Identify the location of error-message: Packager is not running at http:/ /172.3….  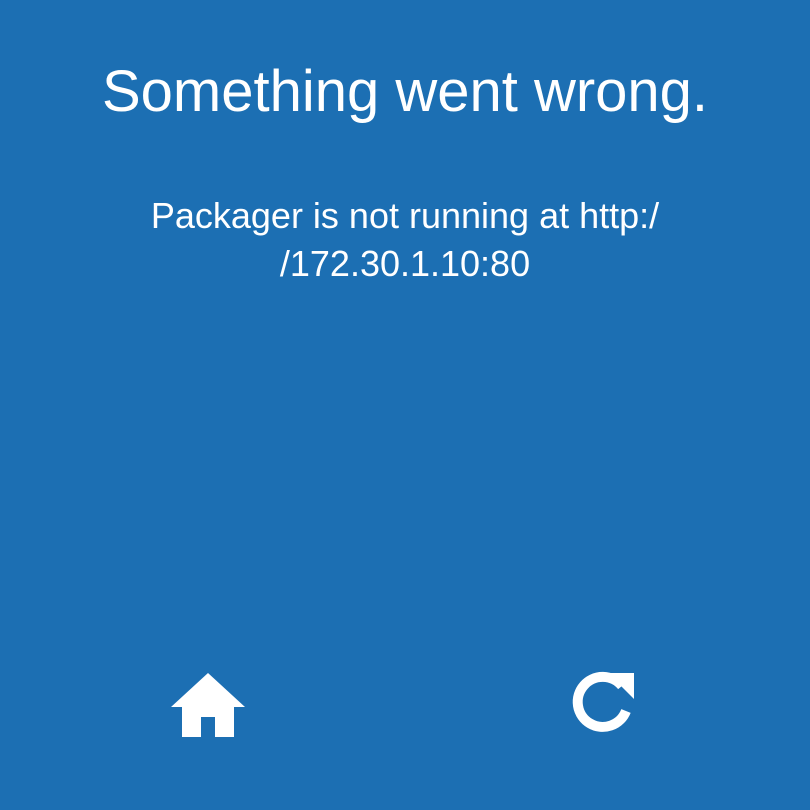
(405, 240).